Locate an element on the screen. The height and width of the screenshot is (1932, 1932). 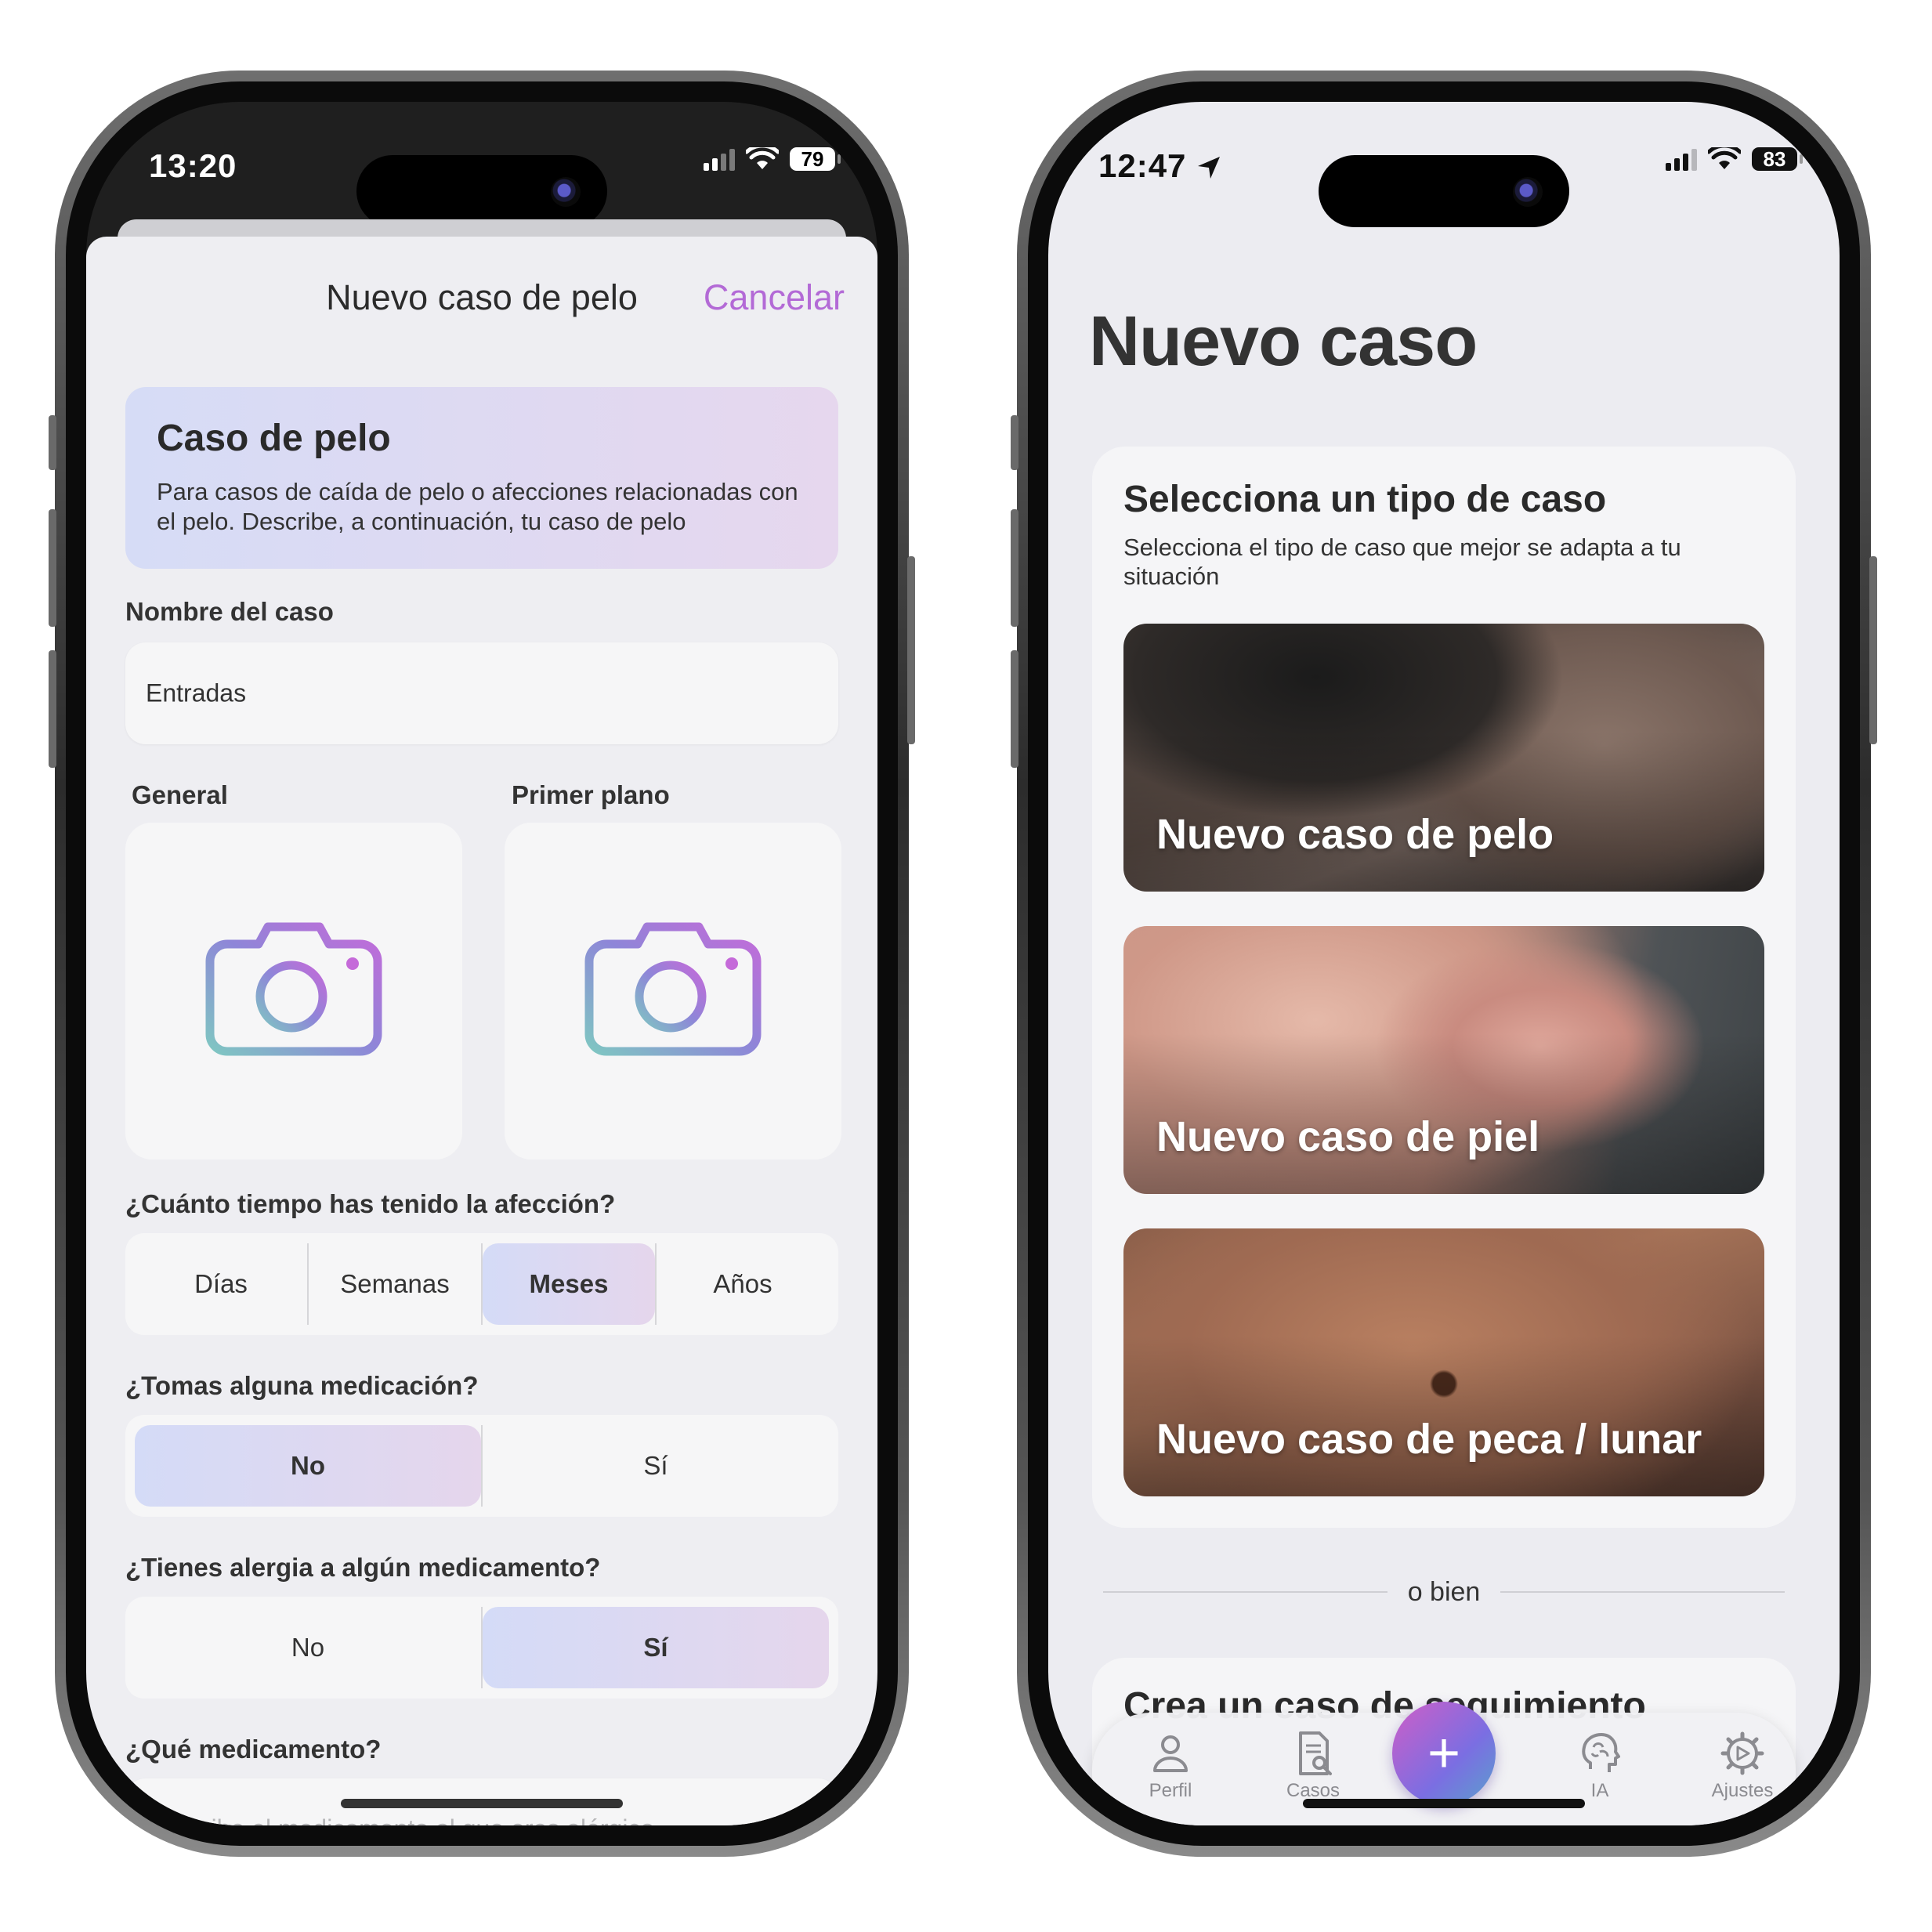
general-photo-label: General is located at coordinates (180, 794).